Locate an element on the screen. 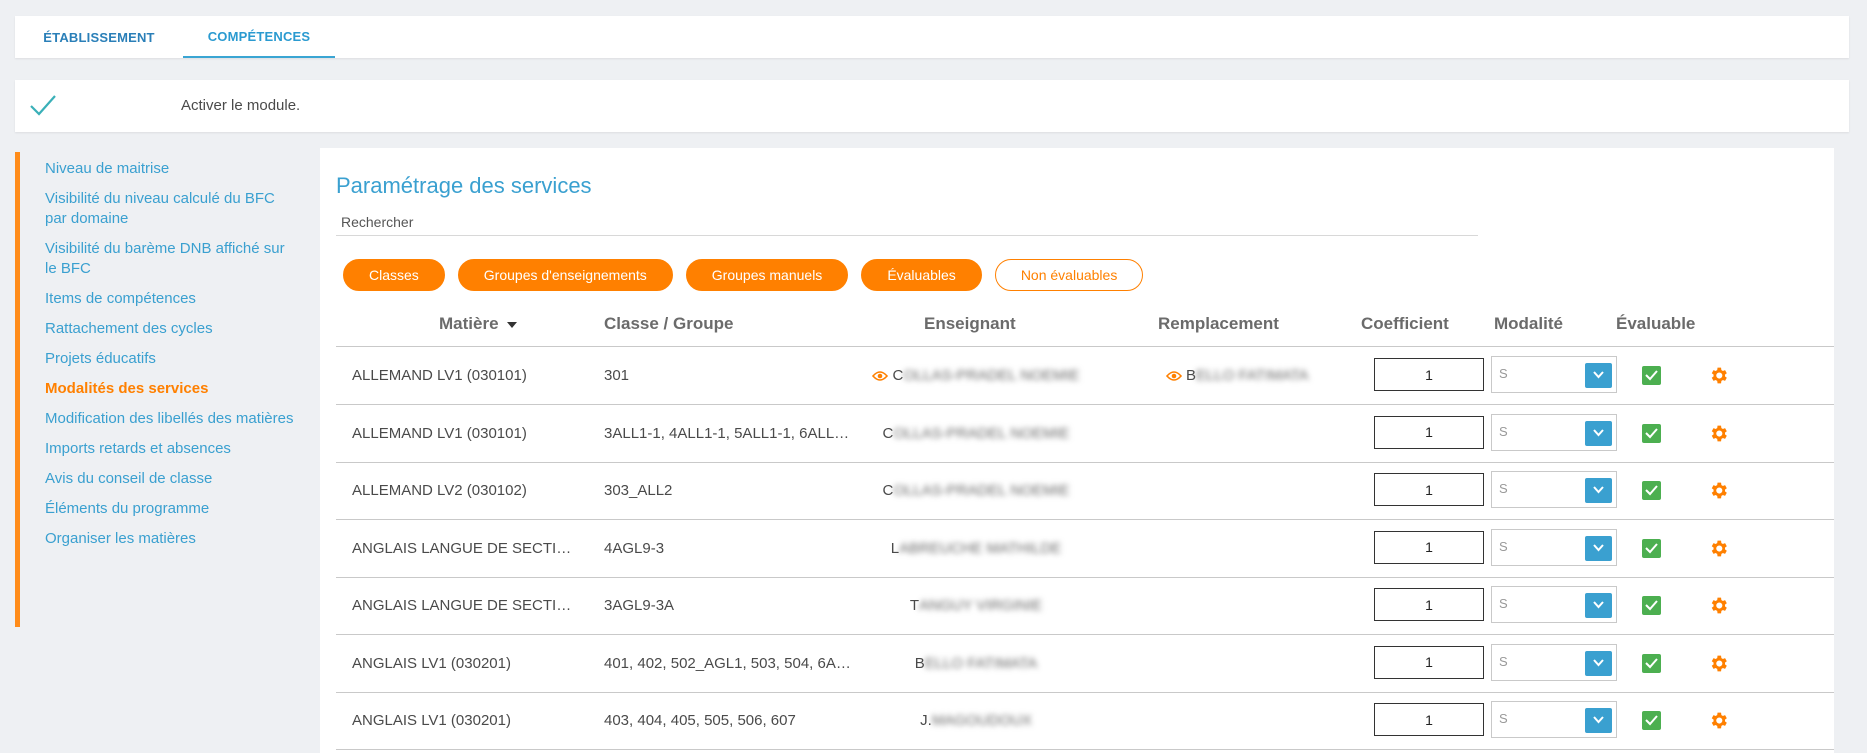  enseignant-initial: T is located at coordinates (914, 605).